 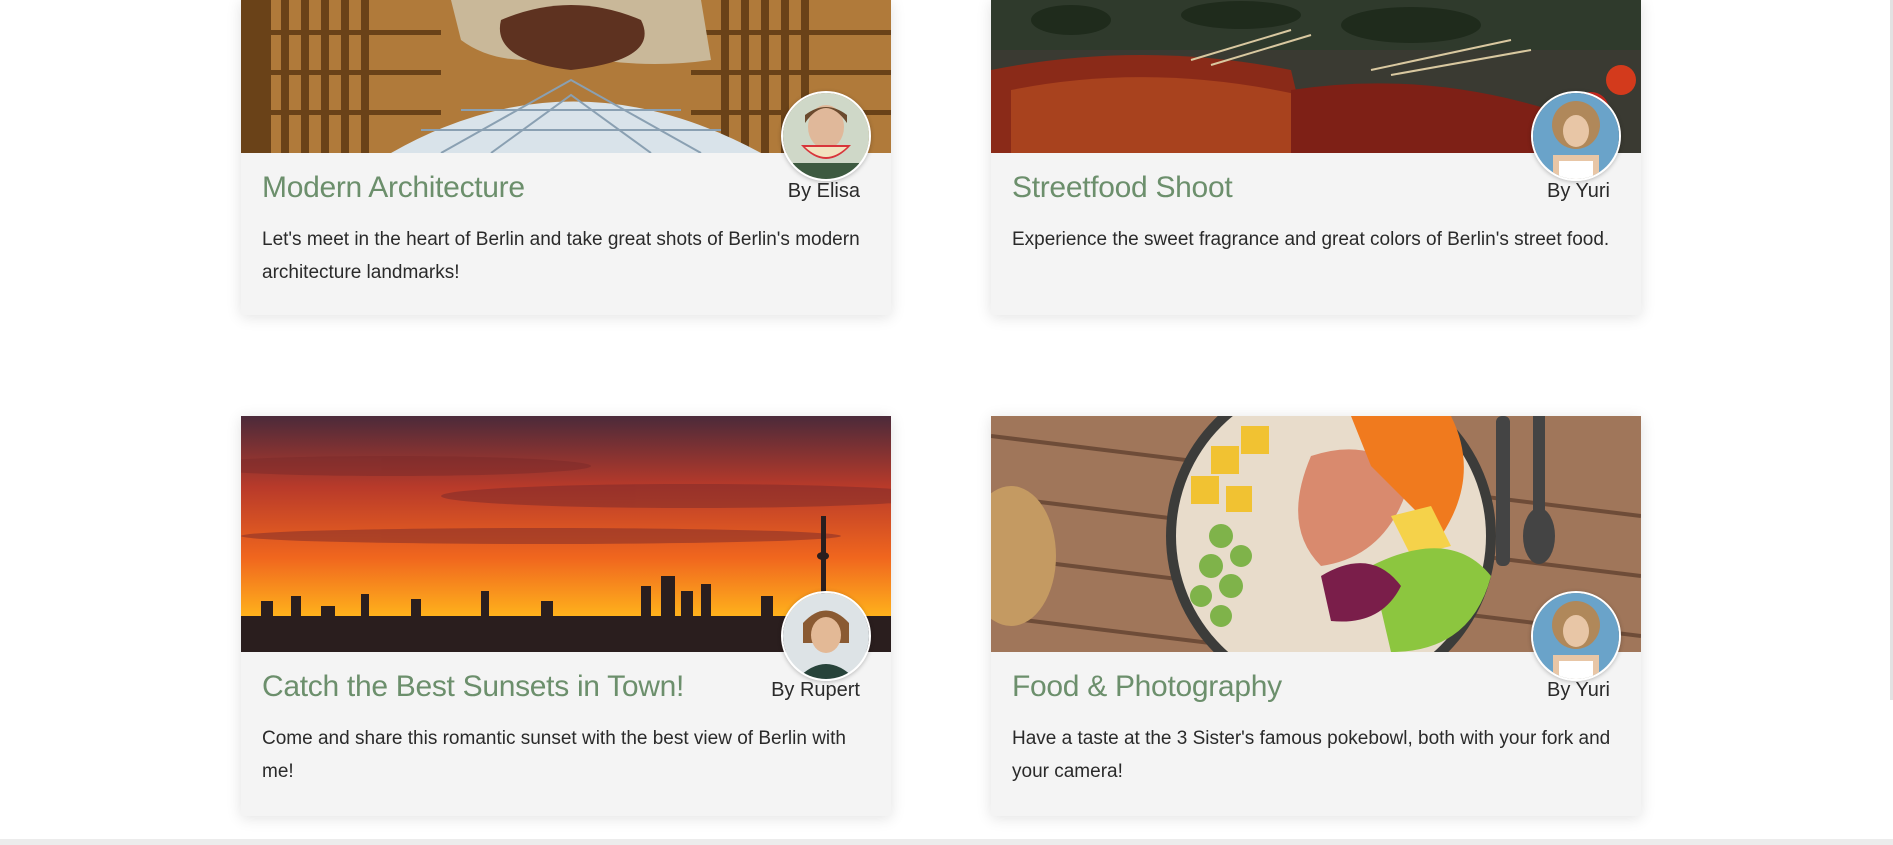 What do you see at coordinates (393, 188) in the screenshot?
I see `card-title: Modern Architecture` at bounding box center [393, 188].